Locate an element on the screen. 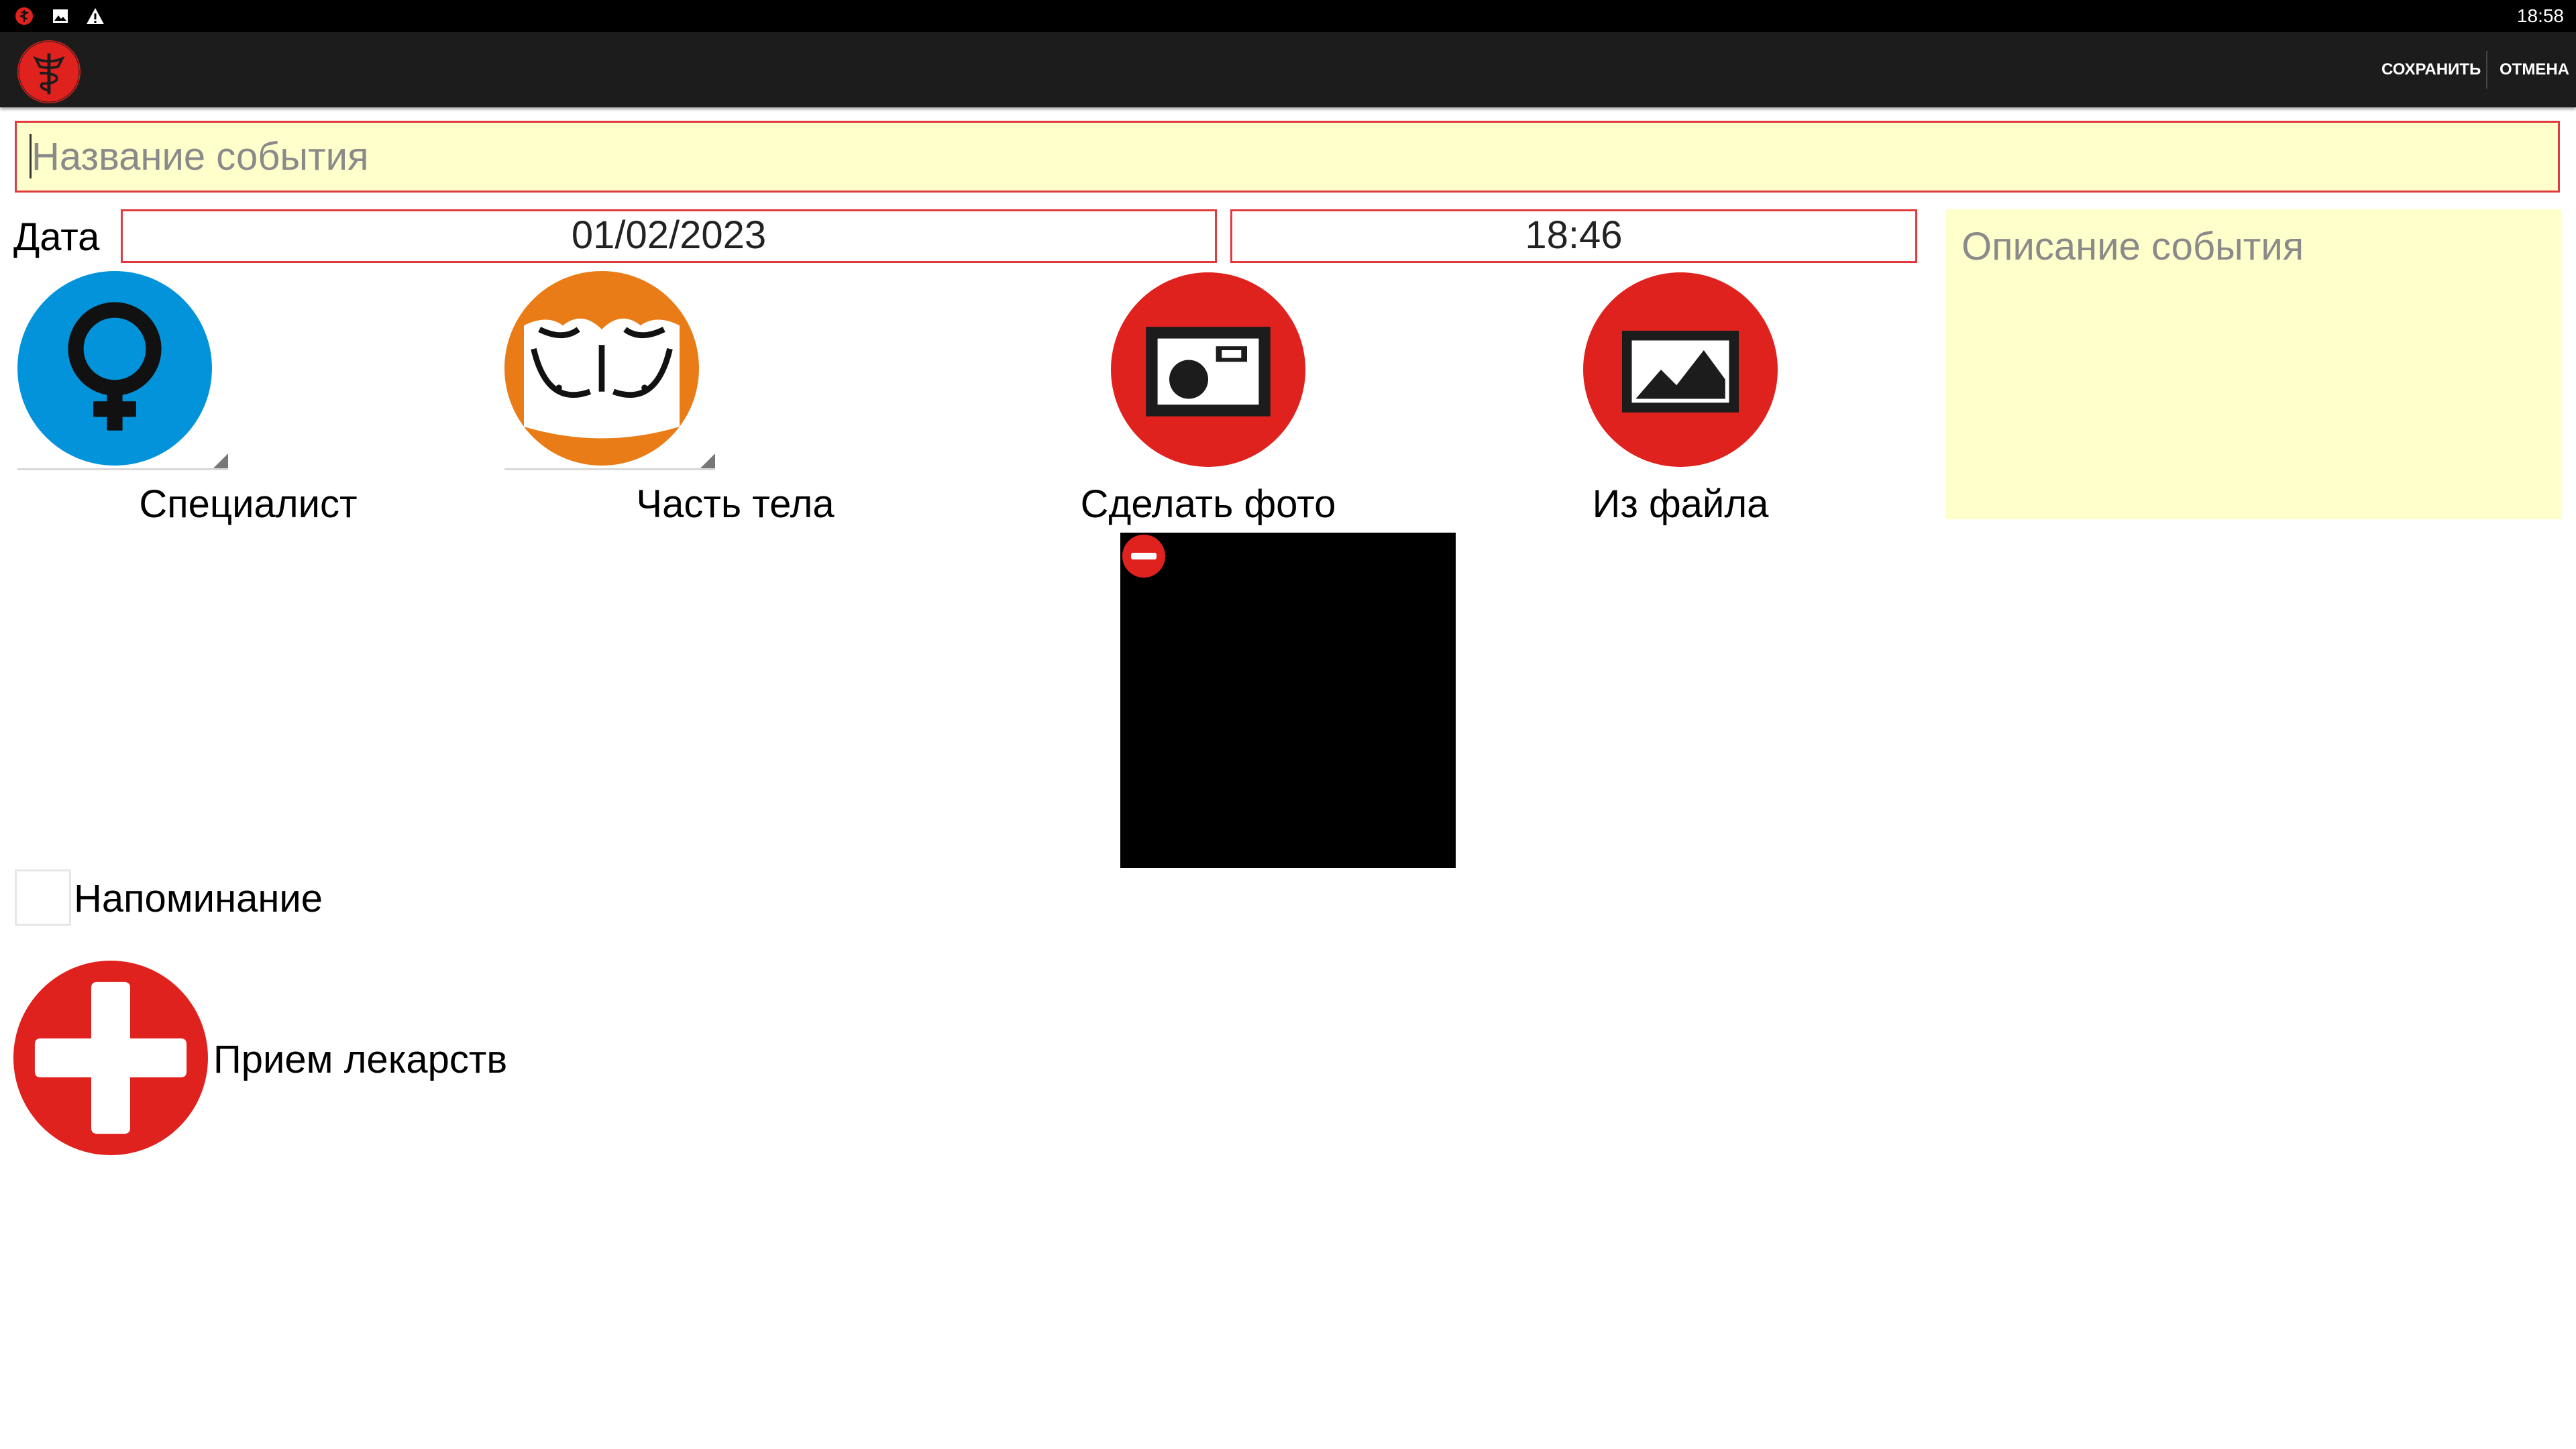 This screenshot has height=1449, width=2576. text-caret is located at coordinates (31, 156).